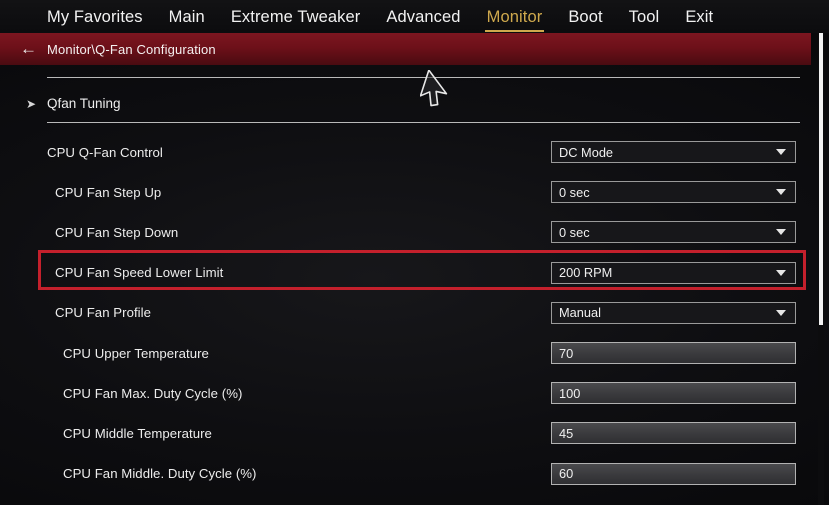 This screenshot has width=829, height=505. I want to click on breadcrumb-path: Monitor\Q-Fan Configuration, so click(131, 49).